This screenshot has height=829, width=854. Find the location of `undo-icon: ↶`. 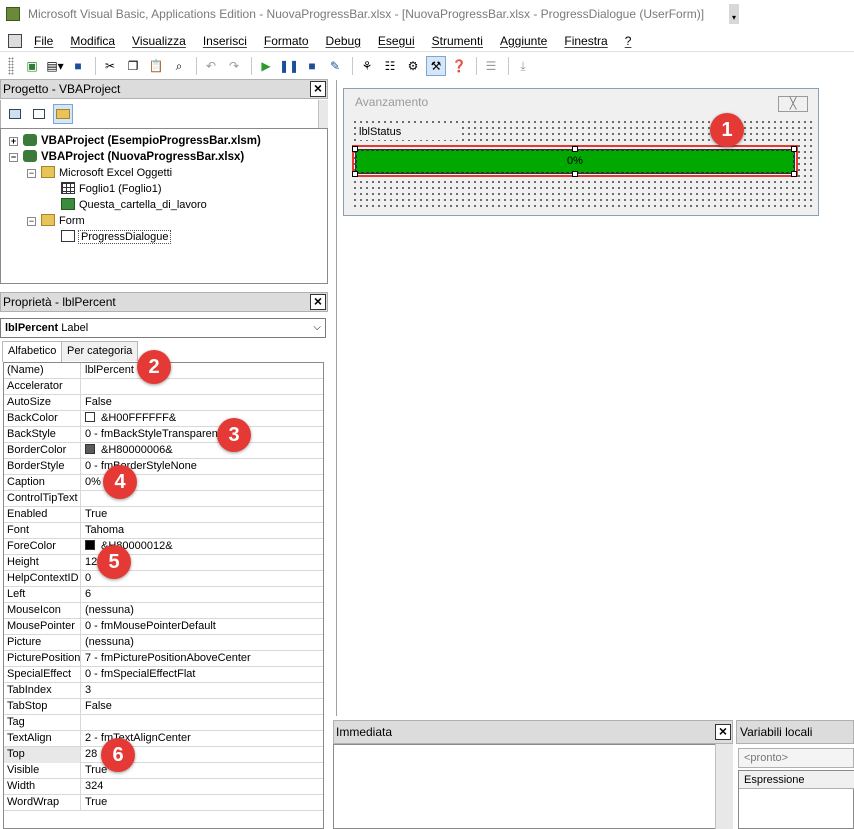

undo-icon: ↶ is located at coordinates (211, 66).